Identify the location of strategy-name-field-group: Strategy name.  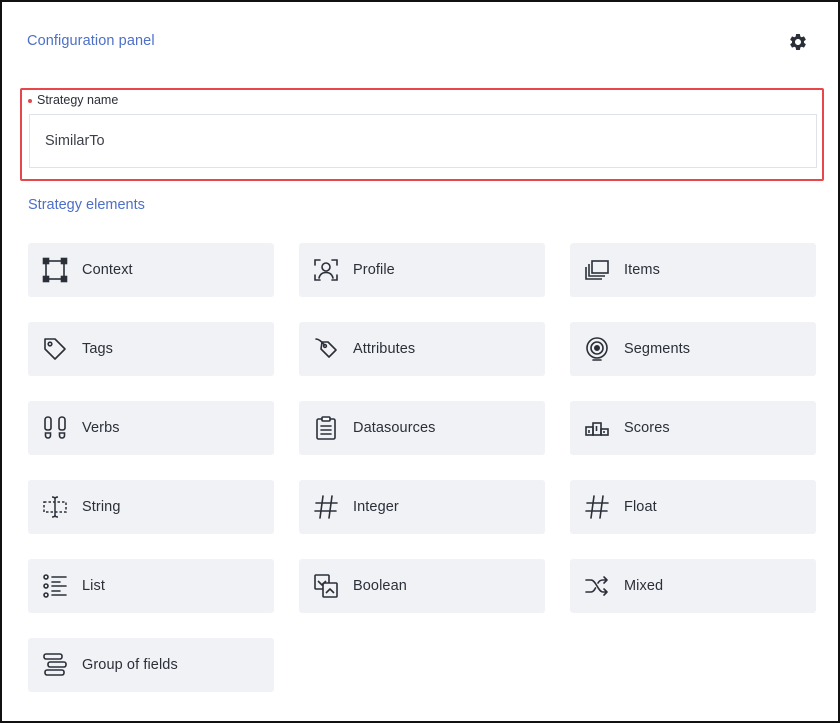
(422, 134).